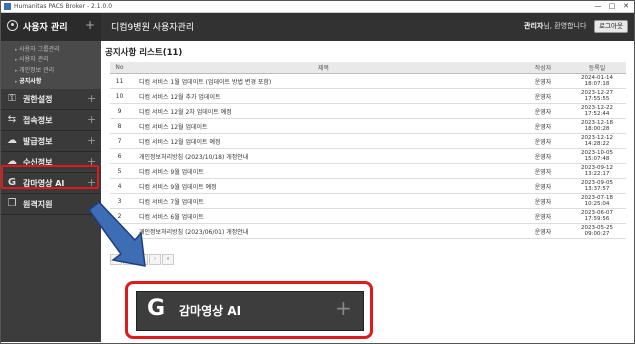  What do you see at coordinates (119, 126) in the screenshot?
I see `row-no: 8` at bounding box center [119, 126].